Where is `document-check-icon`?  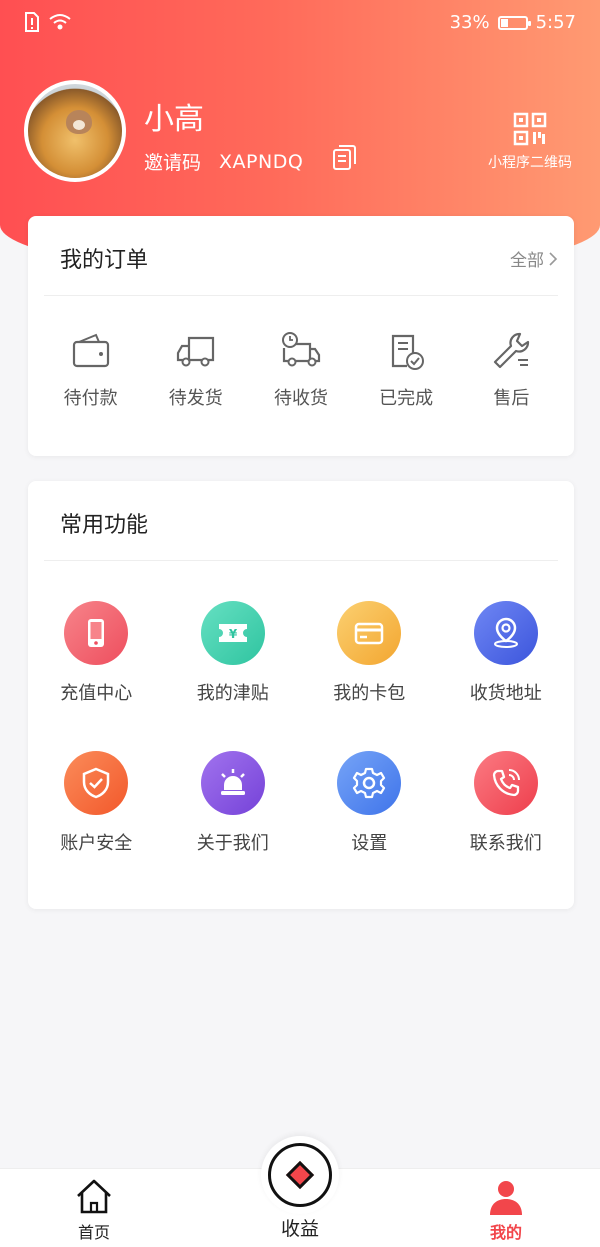 document-check-icon is located at coordinates (408, 352).